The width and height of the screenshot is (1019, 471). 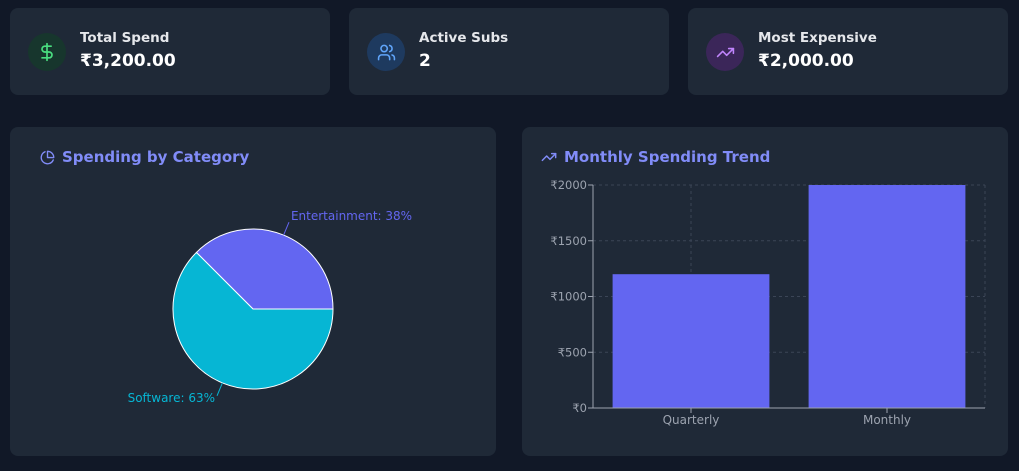 What do you see at coordinates (725, 52) in the screenshot?
I see `trending-up-icon` at bounding box center [725, 52].